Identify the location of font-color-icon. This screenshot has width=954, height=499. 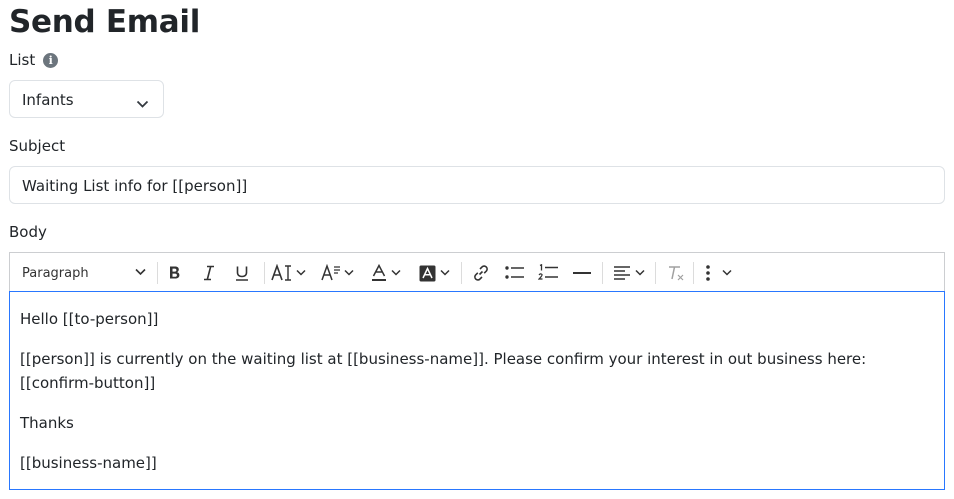
(379, 273).